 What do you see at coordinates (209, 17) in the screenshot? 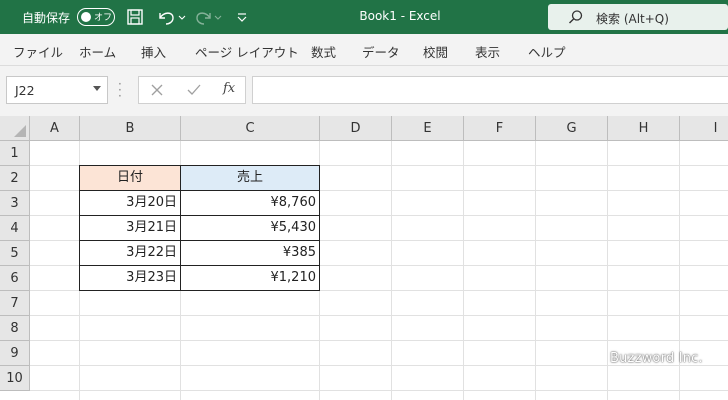
I see `redo-icon` at bounding box center [209, 17].